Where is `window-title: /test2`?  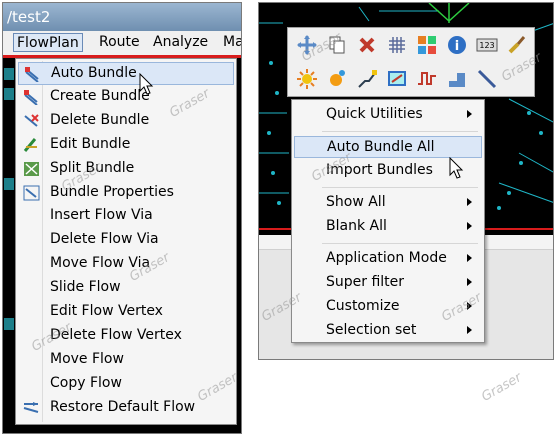 window-title: /test2 is located at coordinates (122, 17).